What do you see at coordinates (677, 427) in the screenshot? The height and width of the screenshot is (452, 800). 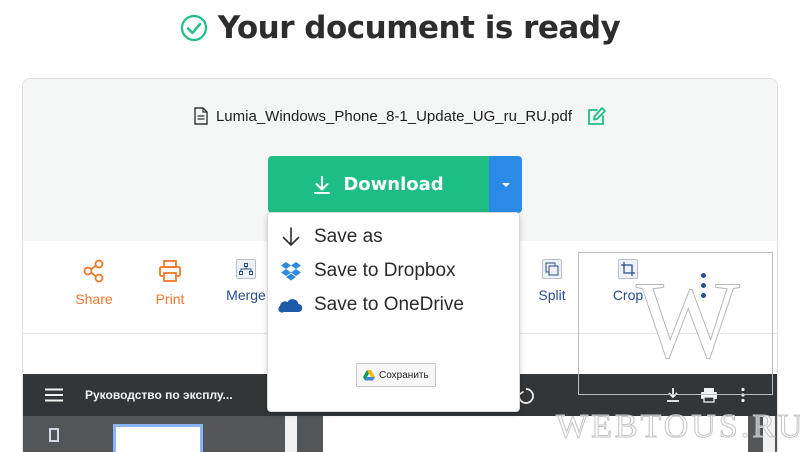 I see `watermark-text: WEBTOUS.RU` at bounding box center [677, 427].